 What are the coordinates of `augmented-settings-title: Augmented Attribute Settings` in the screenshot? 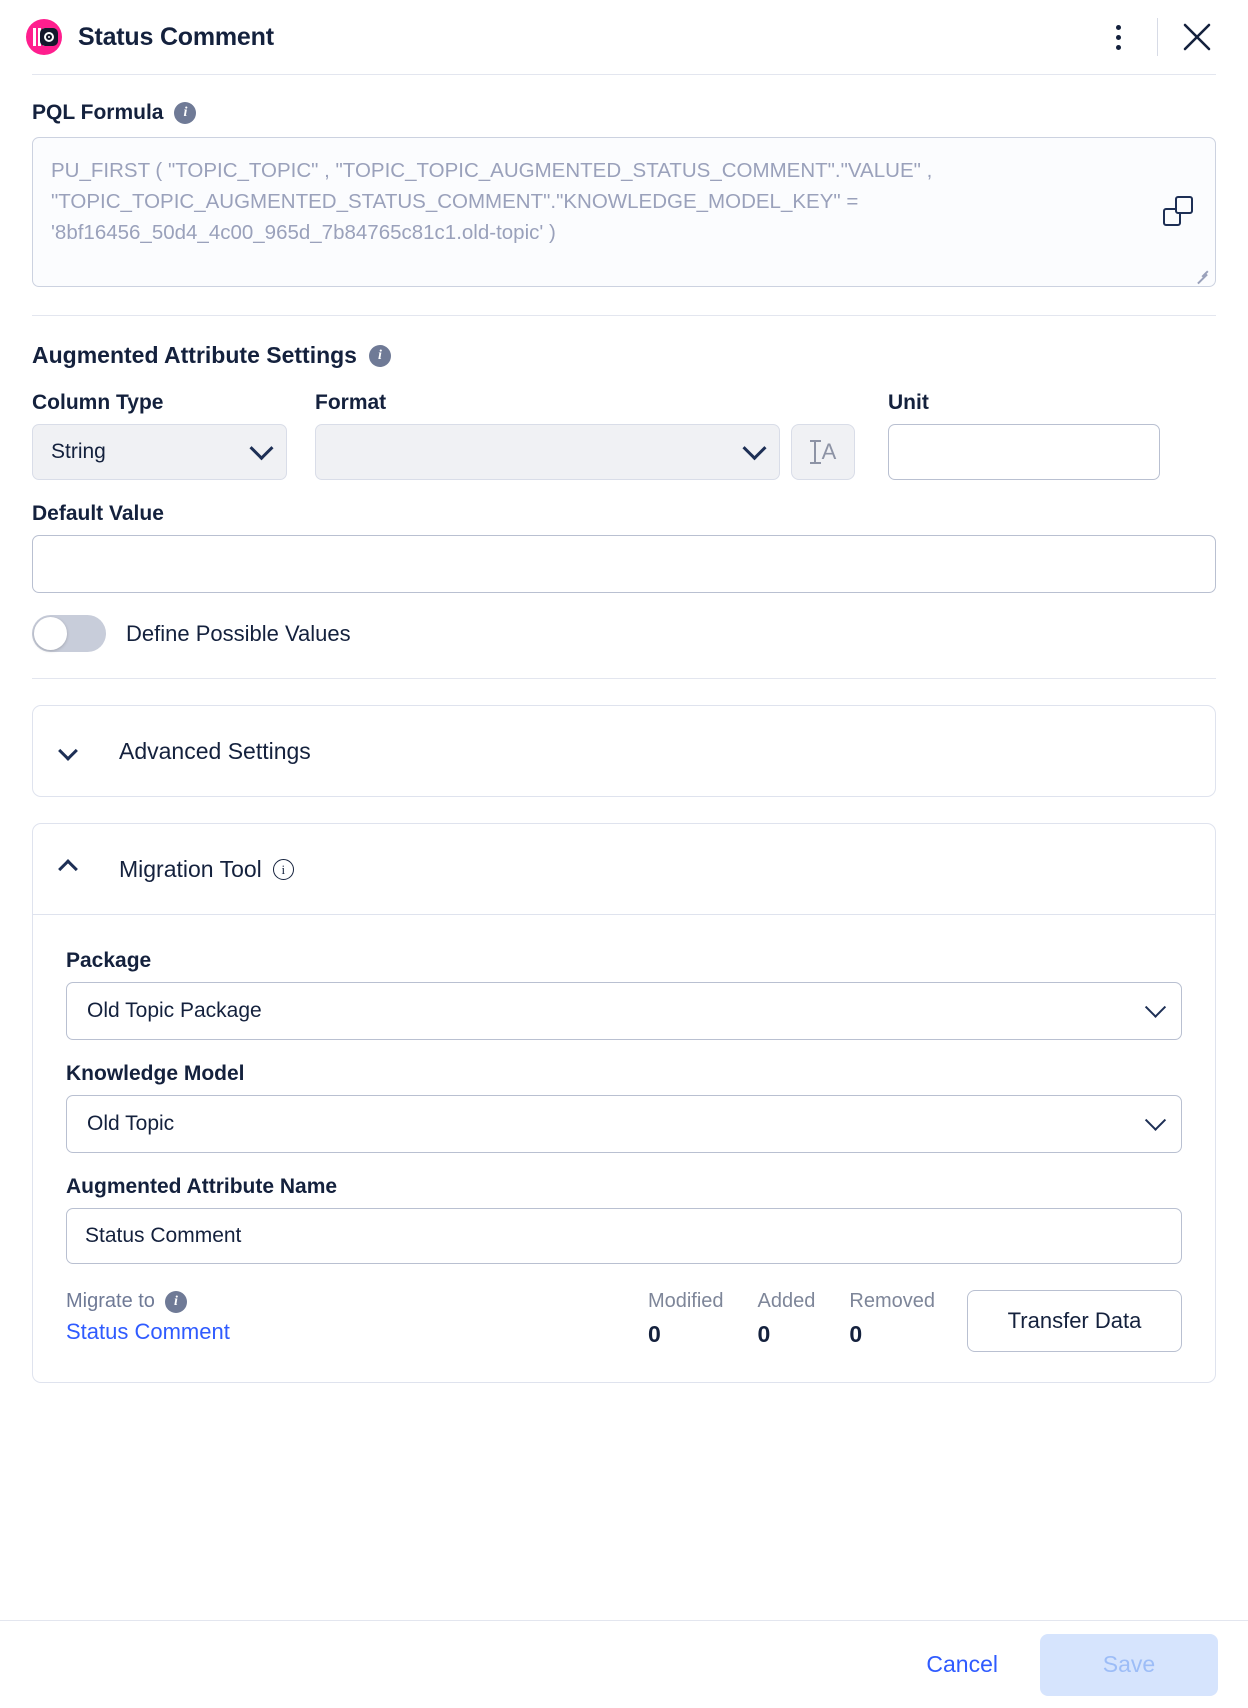 It's located at (194, 355).